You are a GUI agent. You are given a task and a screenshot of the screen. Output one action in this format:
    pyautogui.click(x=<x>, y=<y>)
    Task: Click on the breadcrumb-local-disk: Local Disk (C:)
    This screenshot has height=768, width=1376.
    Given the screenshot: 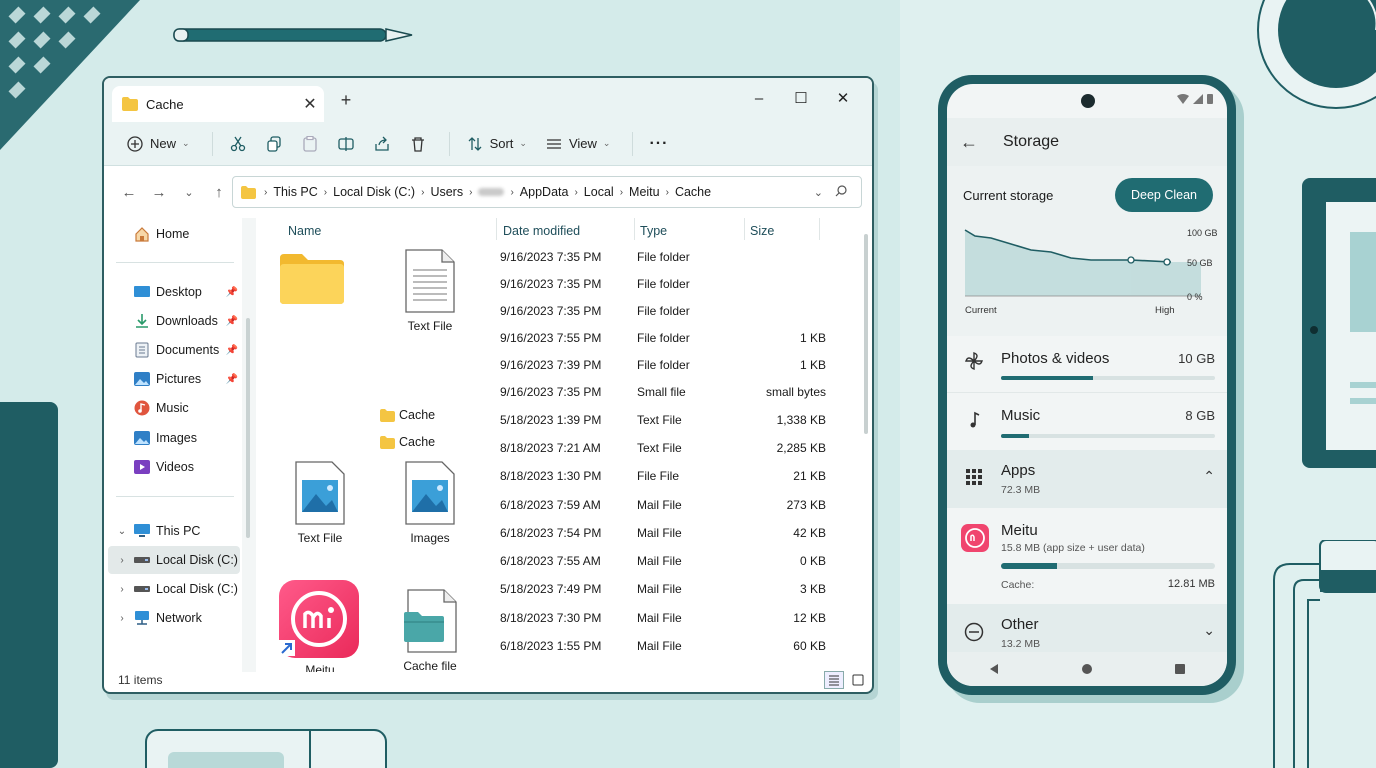 What is the action you would take?
    pyautogui.click(x=374, y=192)
    